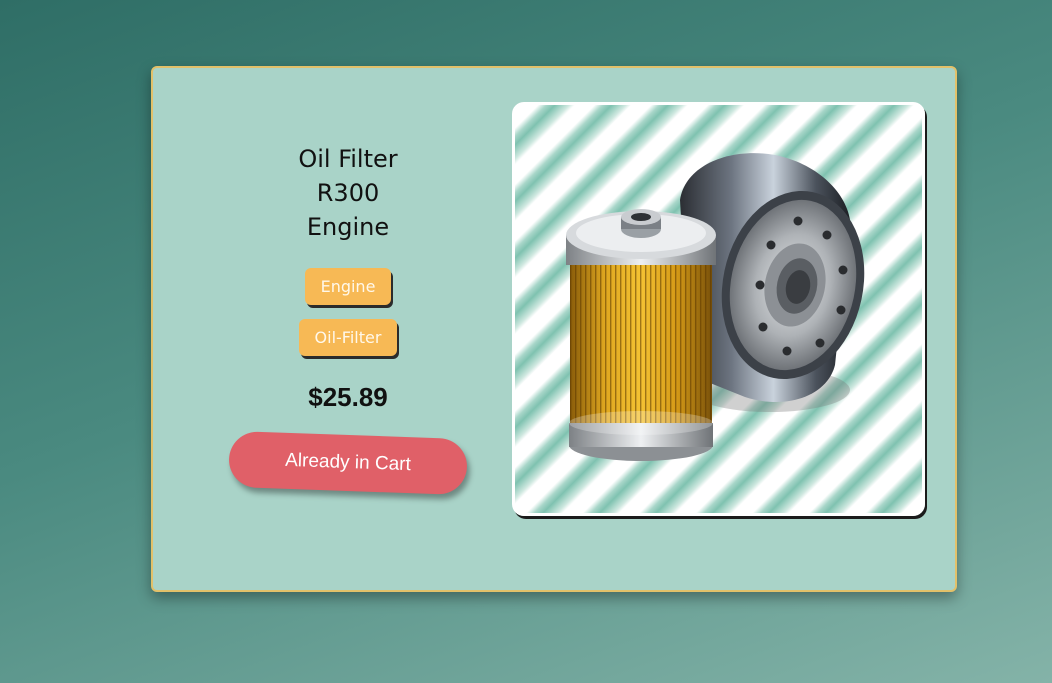  What do you see at coordinates (348, 193) in the screenshot?
I see `product-title: Oil Filter R300 Engine` at bounding box center [348, 193].